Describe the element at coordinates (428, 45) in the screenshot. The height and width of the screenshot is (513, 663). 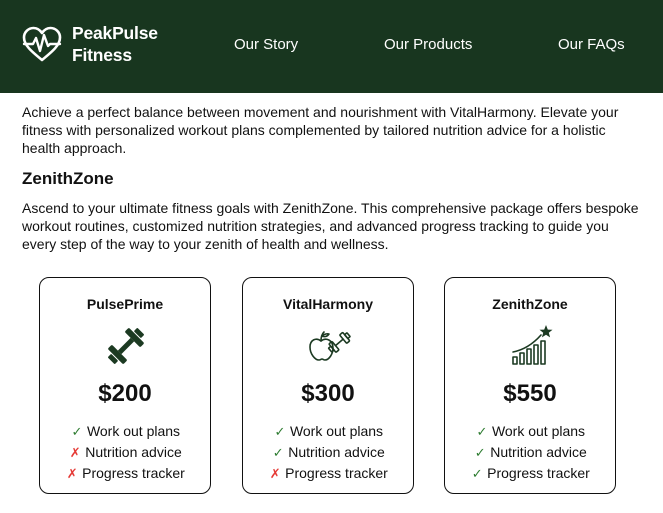
I see `nav-our-products: Our Products` at that location.